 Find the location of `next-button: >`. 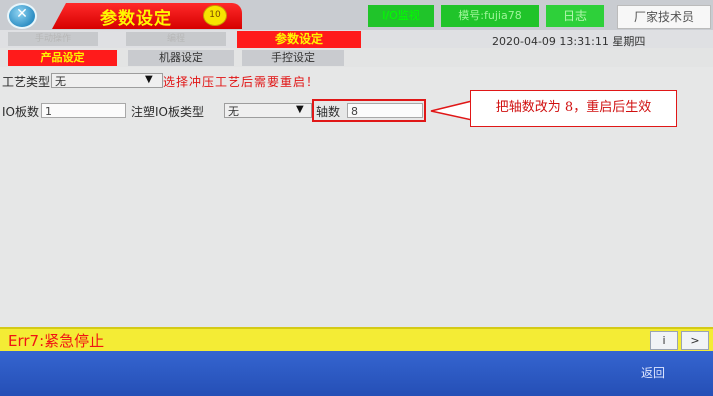

next-button: > is located at coordinates (695, 340).